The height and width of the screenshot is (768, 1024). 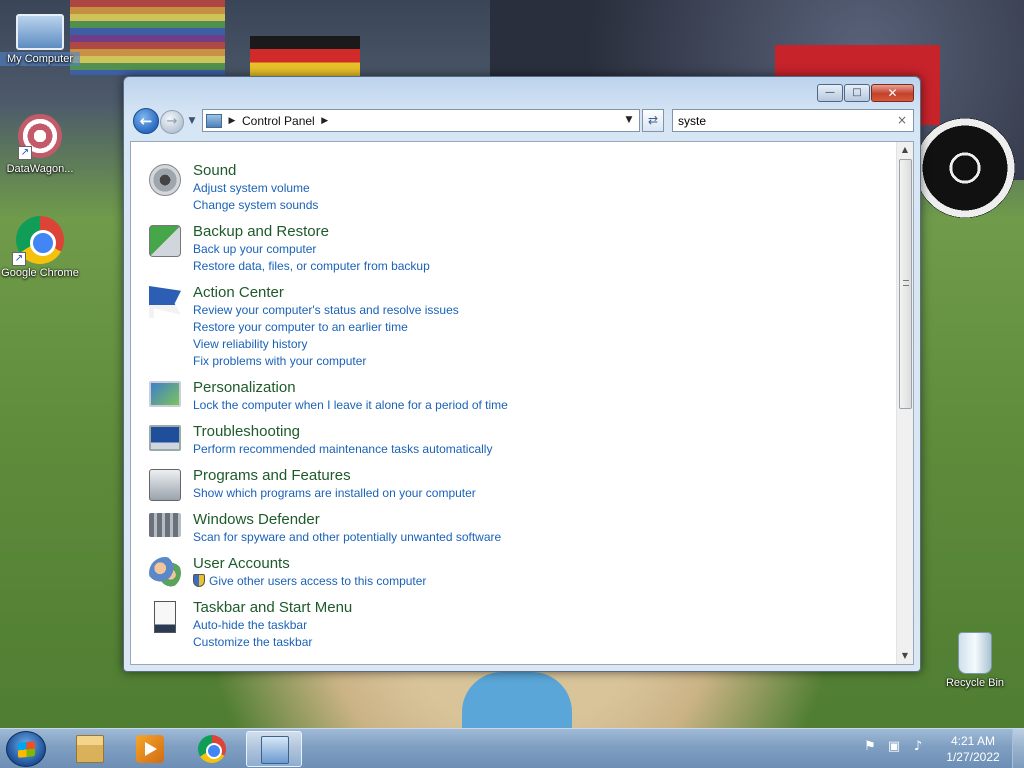 What do you see at coordinates (541, 625) in the screenshot?
I see `result-task-link: Auto-hide the taskbar` at bounding box center [541, 625].